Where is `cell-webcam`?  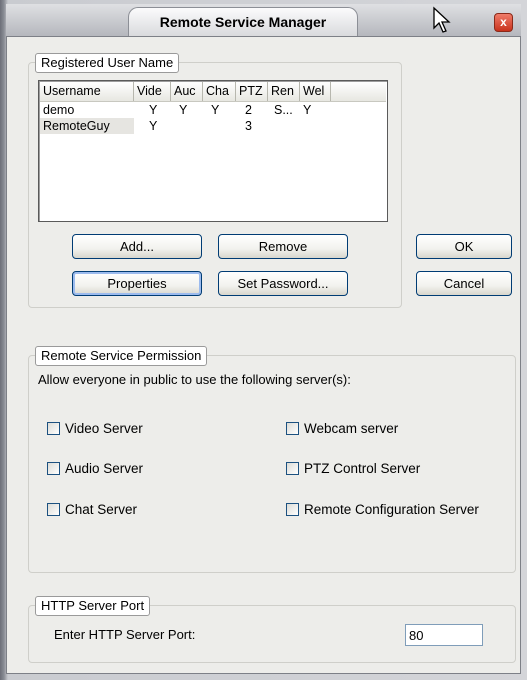
cell-webcam is located at coordinates (315, 126).